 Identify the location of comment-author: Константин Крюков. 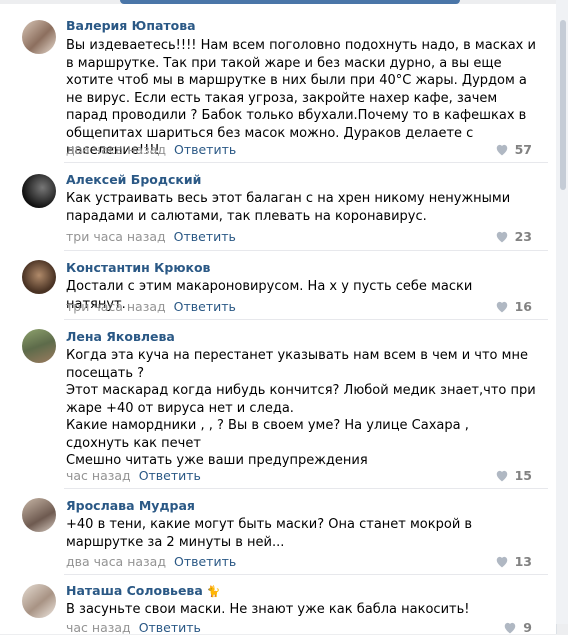
(138, 267).